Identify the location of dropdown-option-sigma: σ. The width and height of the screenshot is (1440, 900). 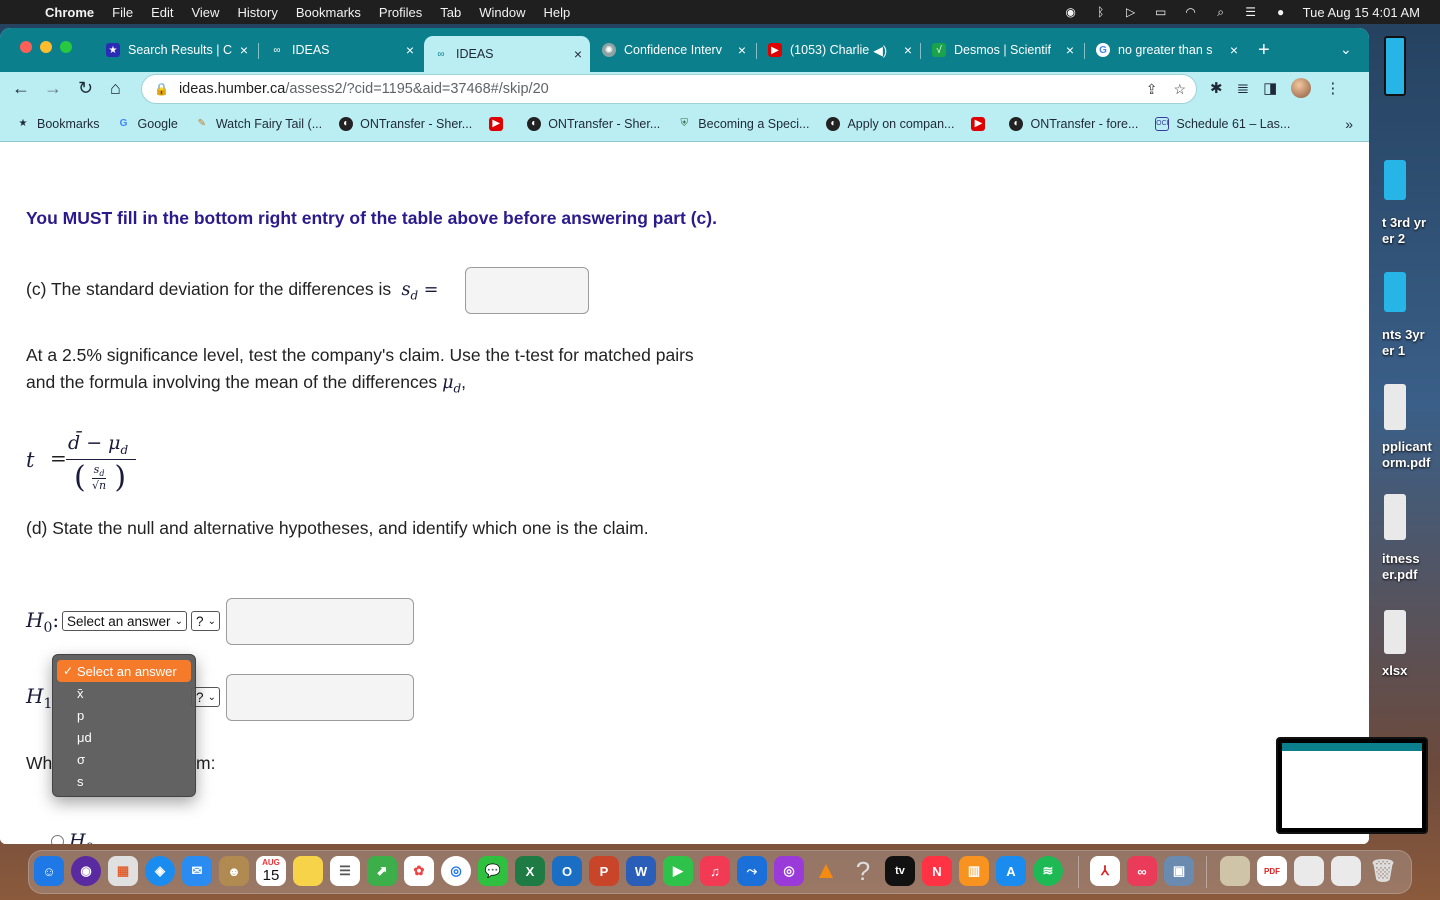
(124, 759).